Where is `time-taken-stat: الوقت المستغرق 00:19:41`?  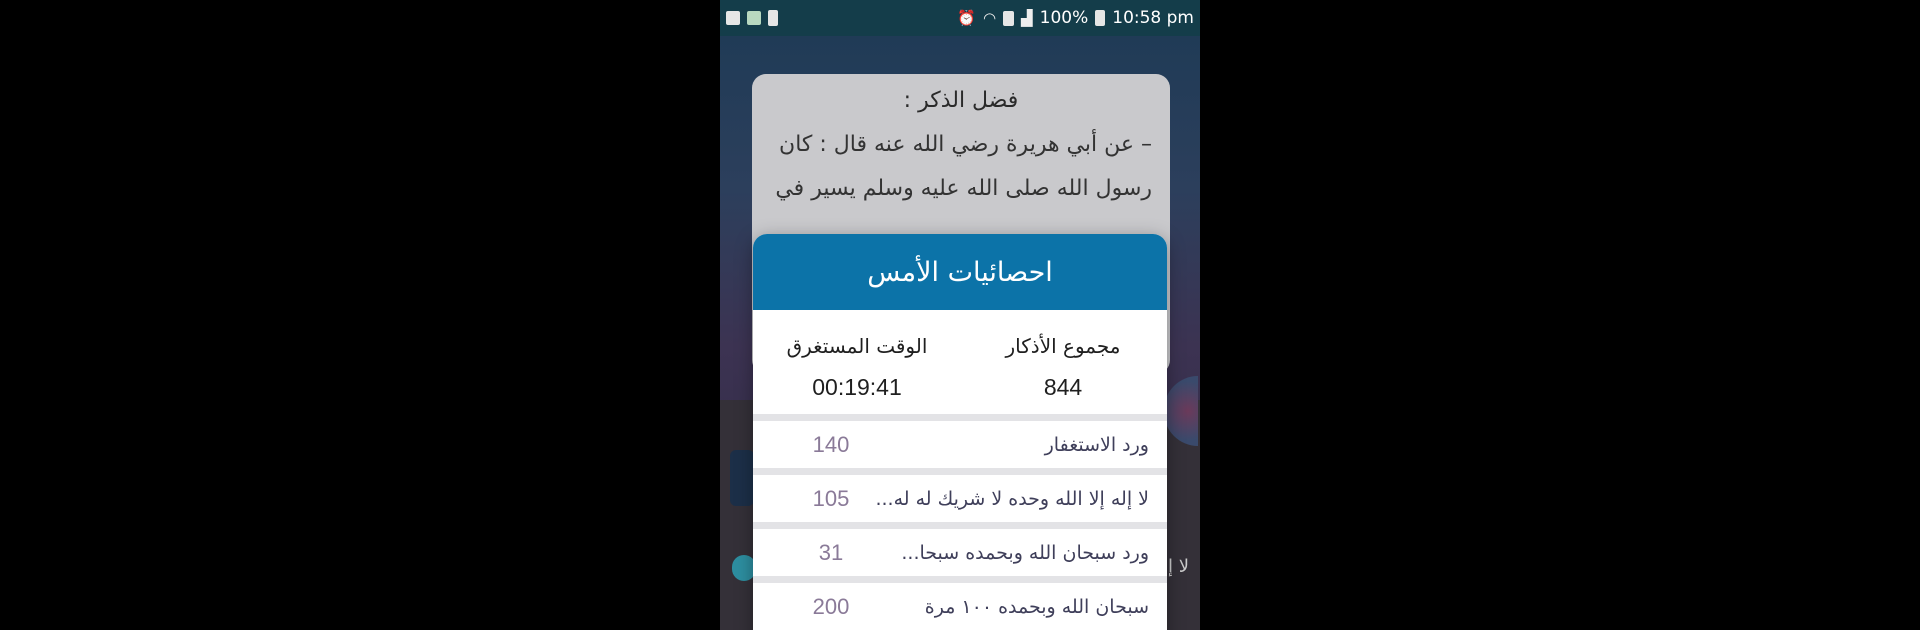 time-taken-stat: الوقت المستغرق 00:19:41 is located at coordinates (857, 363).